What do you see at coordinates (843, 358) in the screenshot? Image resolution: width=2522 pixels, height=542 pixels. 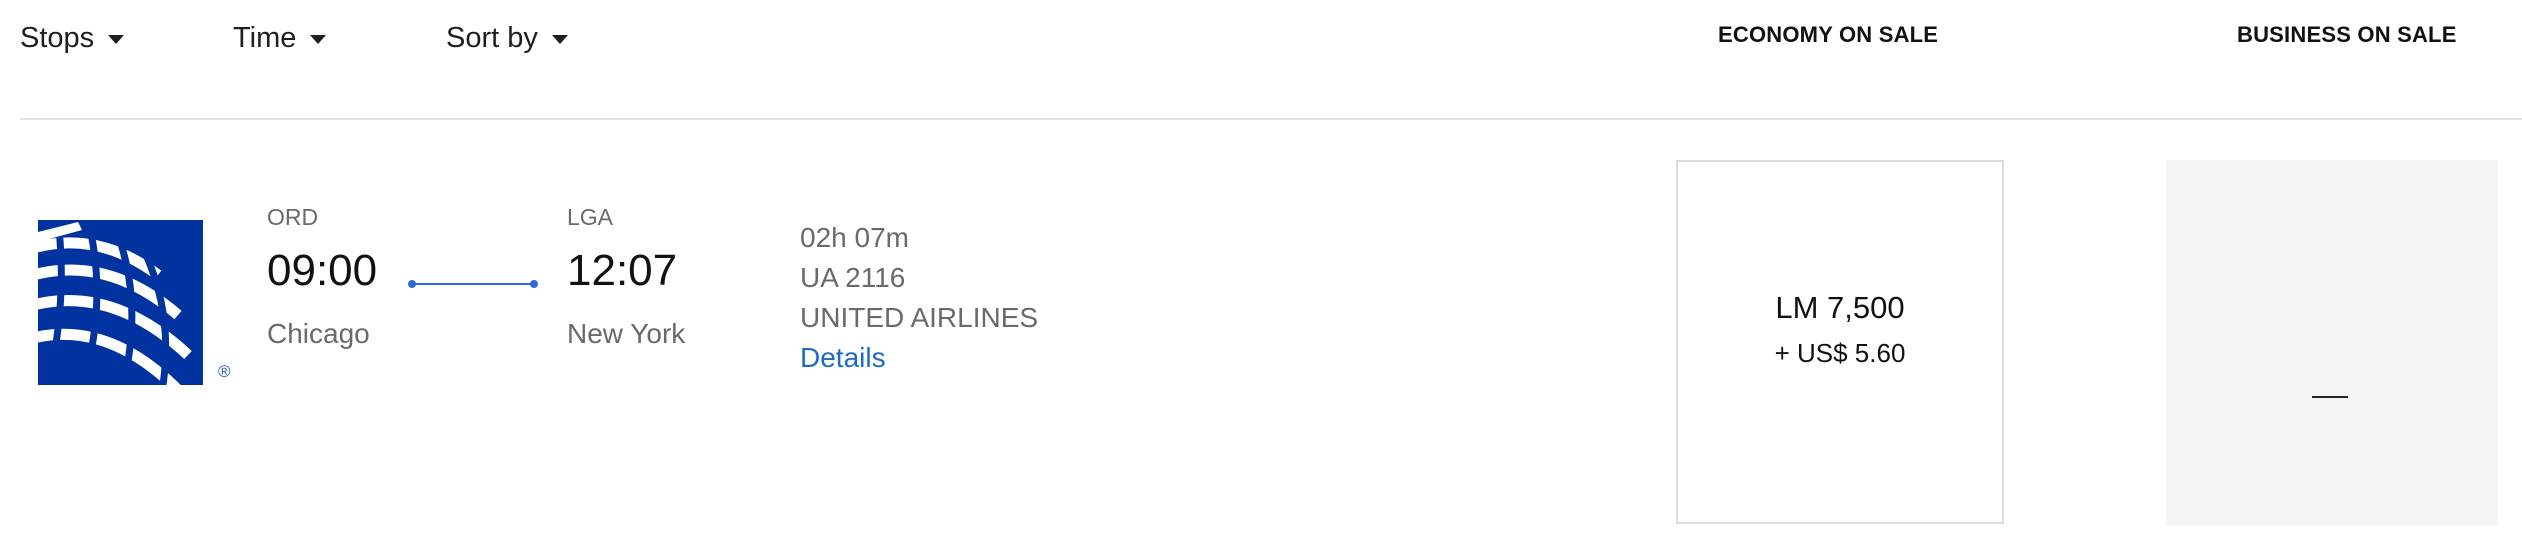 I see `details-link: Details` at bounding box center [843, 358].